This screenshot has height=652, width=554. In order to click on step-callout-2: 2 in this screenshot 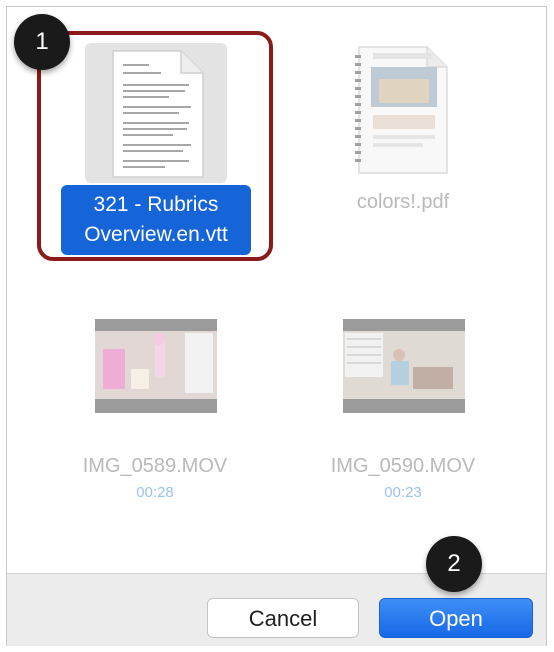, I will do `click(454, 564)`.